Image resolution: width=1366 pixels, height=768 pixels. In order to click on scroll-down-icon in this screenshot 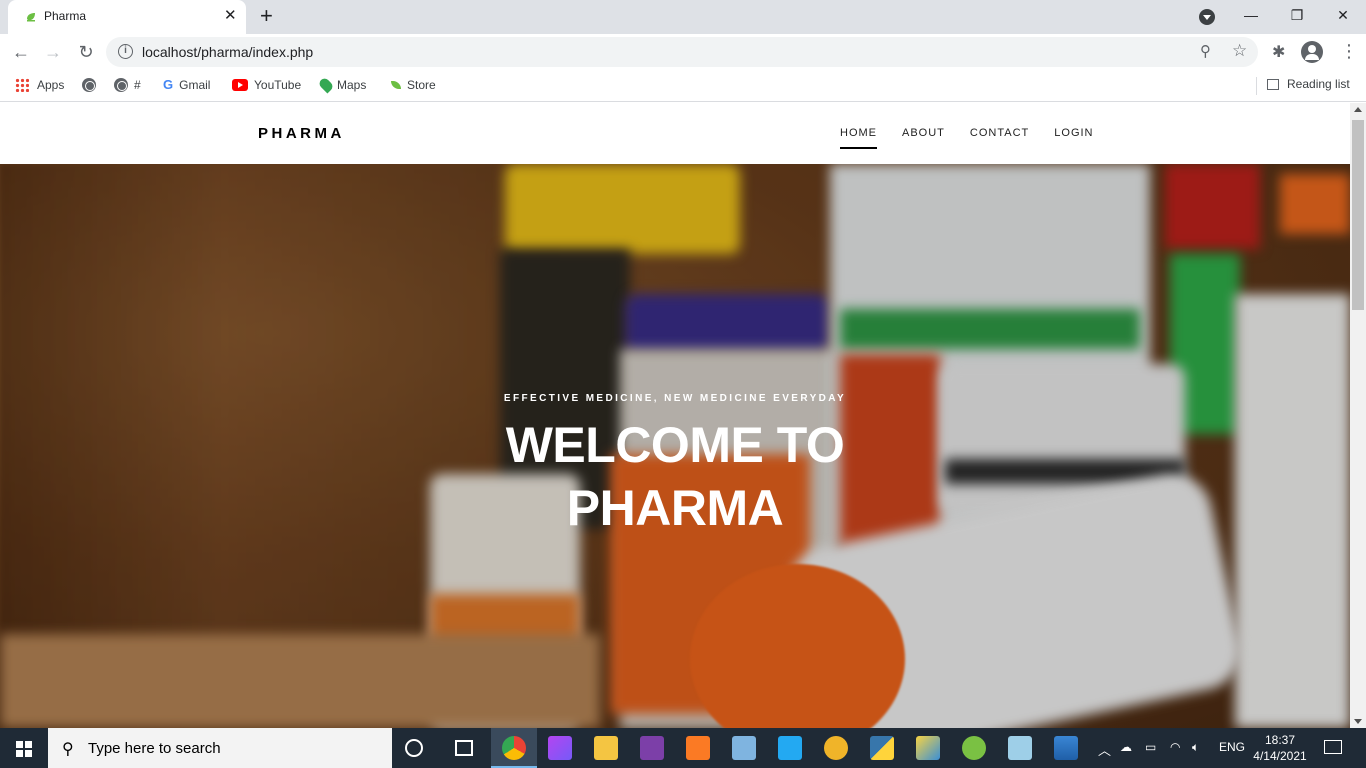, I will do `click(1358, 721)`.